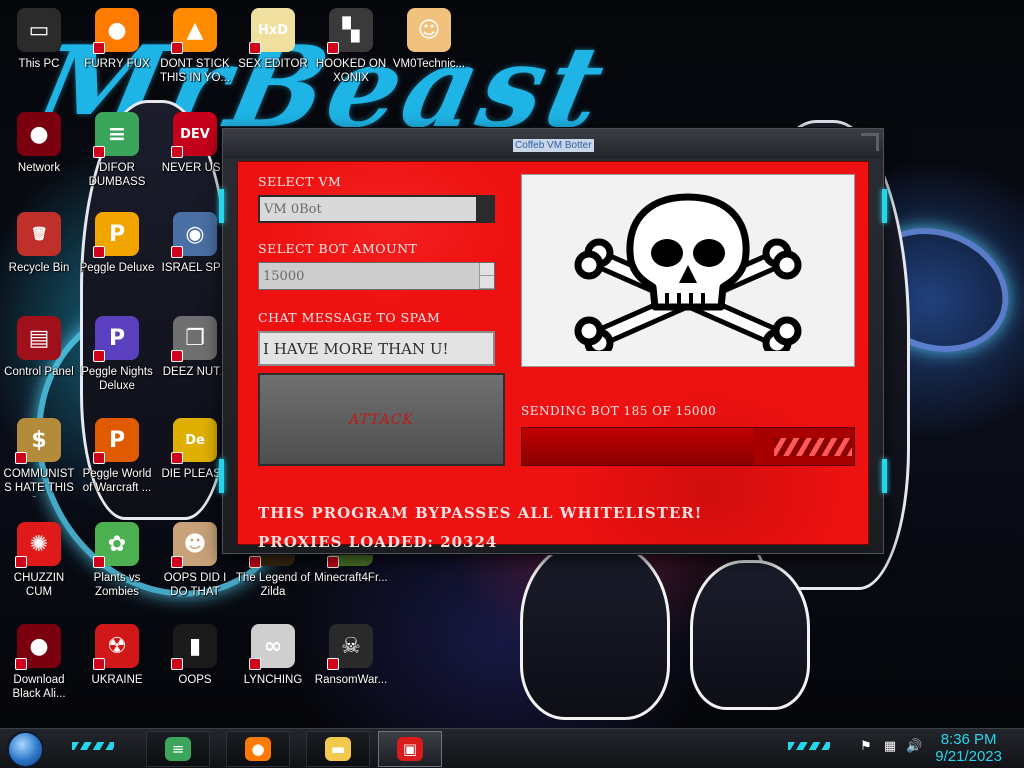 The width and height of the screenshot is (1024, 768). I want to click on dropdown-button, so click(484, 209).